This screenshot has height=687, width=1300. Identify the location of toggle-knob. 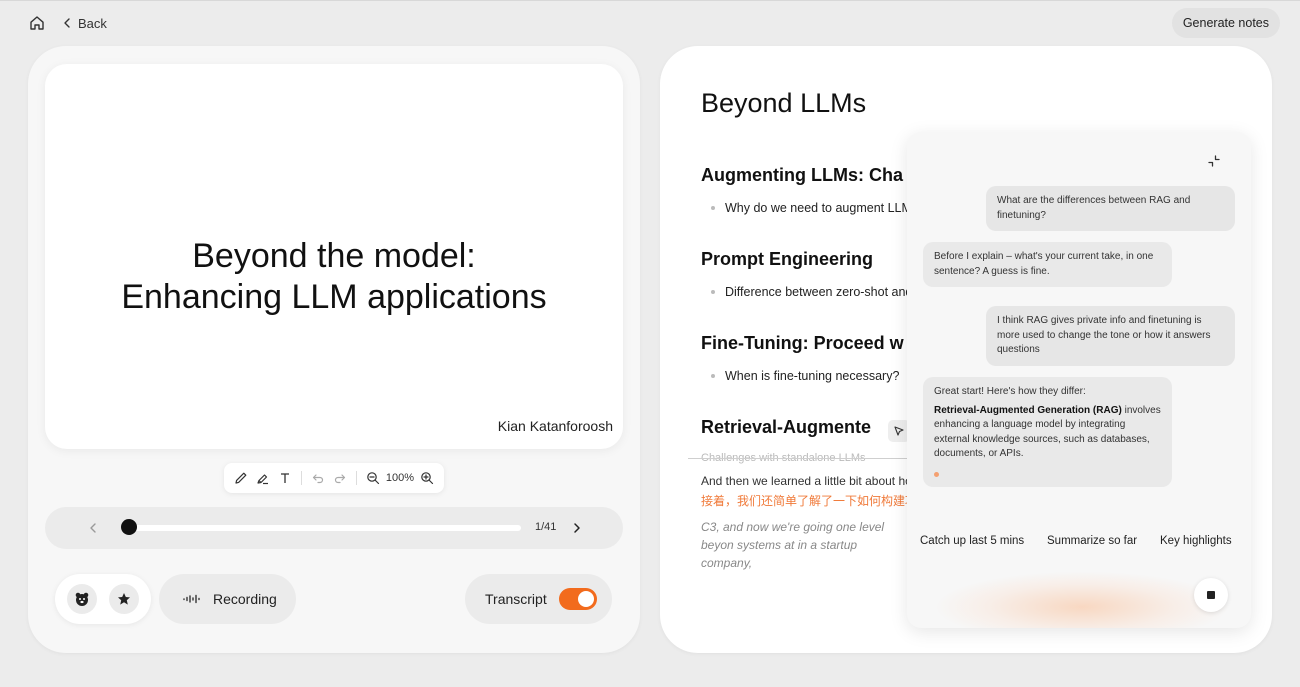
(585, 599).